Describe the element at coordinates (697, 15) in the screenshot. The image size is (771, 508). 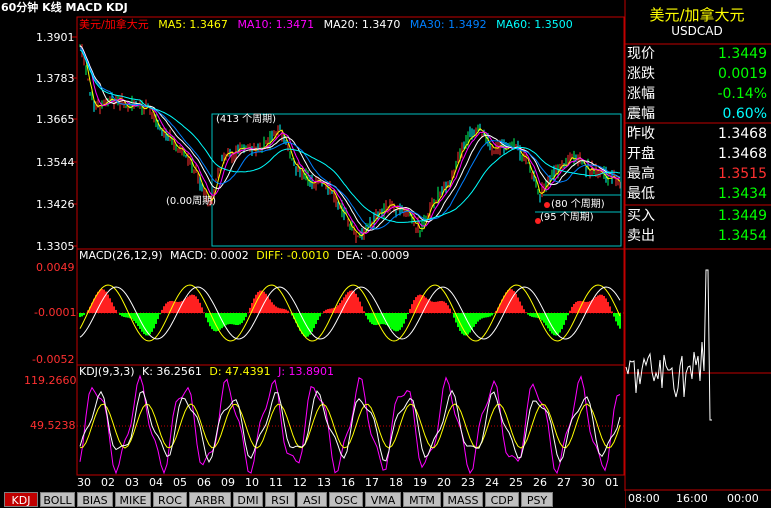
I see `quote-title-cn: 美元/加拿大元` at that location.